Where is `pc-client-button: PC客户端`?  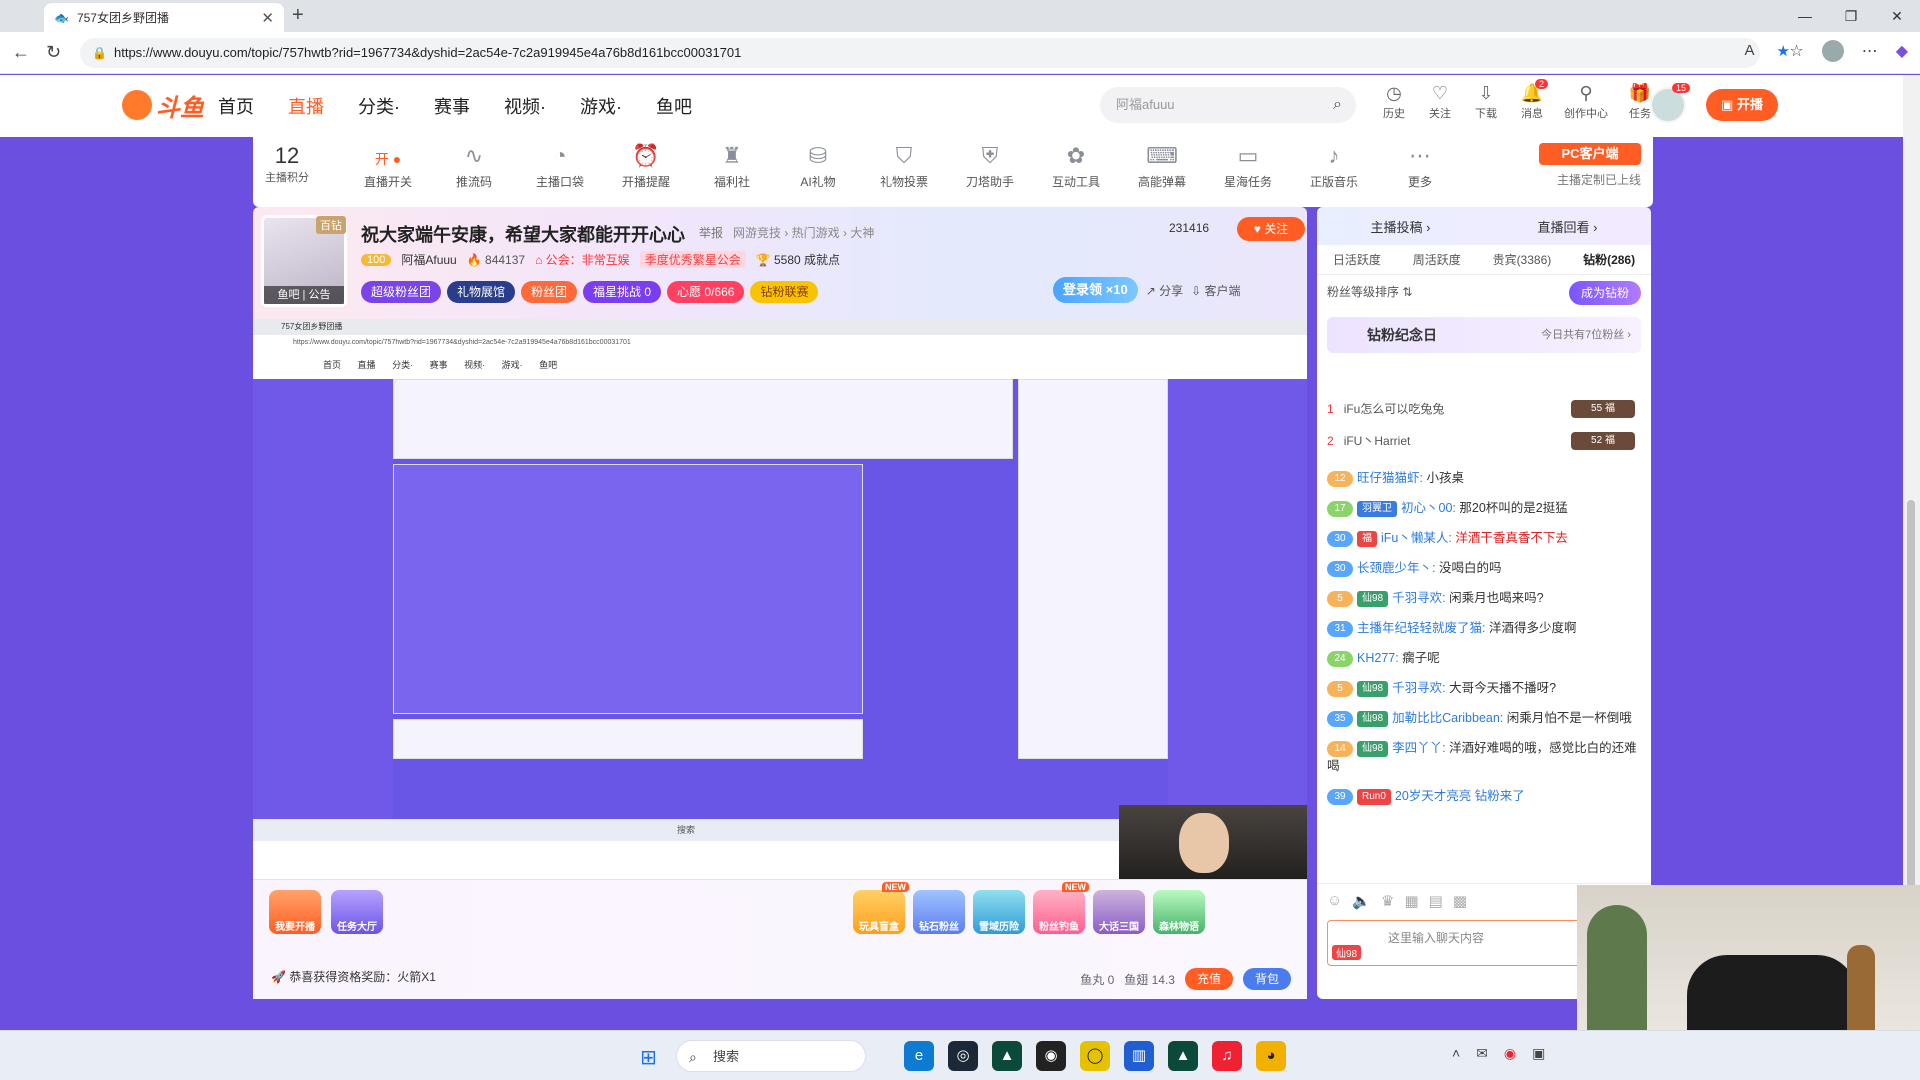
pc-client-button: PC客户端 is located at coordinates (1590, 154).